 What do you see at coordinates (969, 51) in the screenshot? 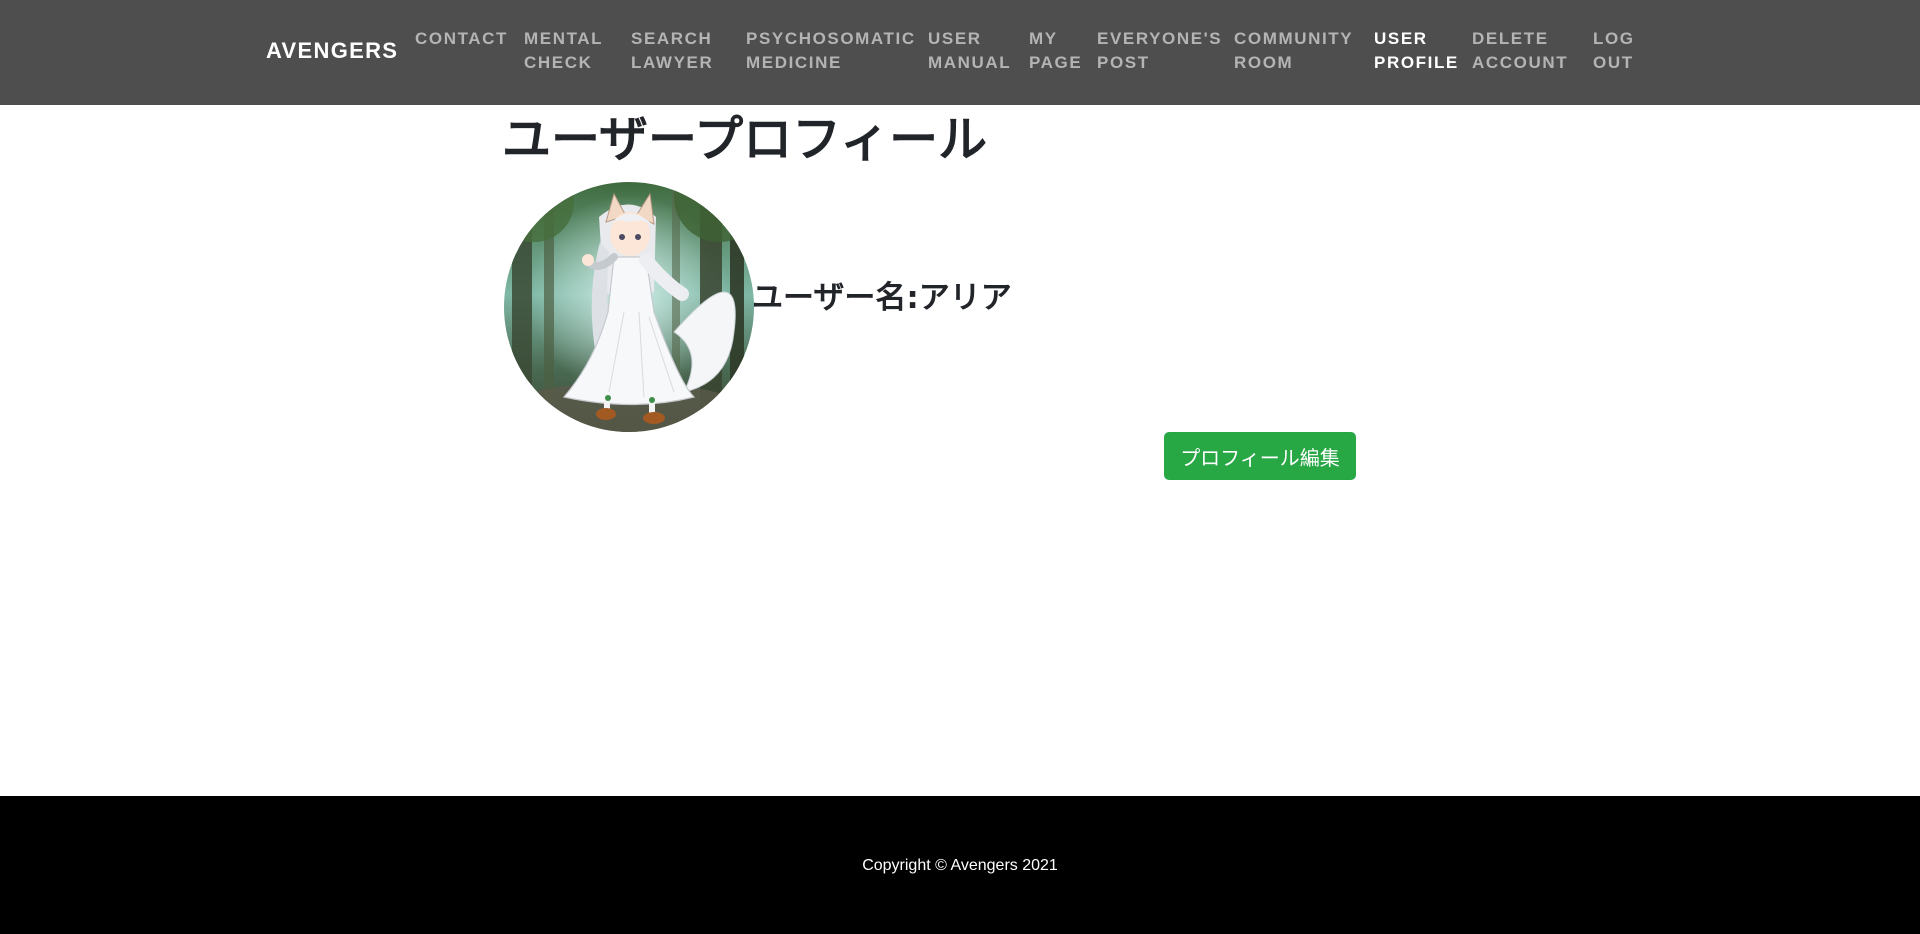
I see `nav-item-user-manual: USER MANUAL` at bounding box center [969, 51].